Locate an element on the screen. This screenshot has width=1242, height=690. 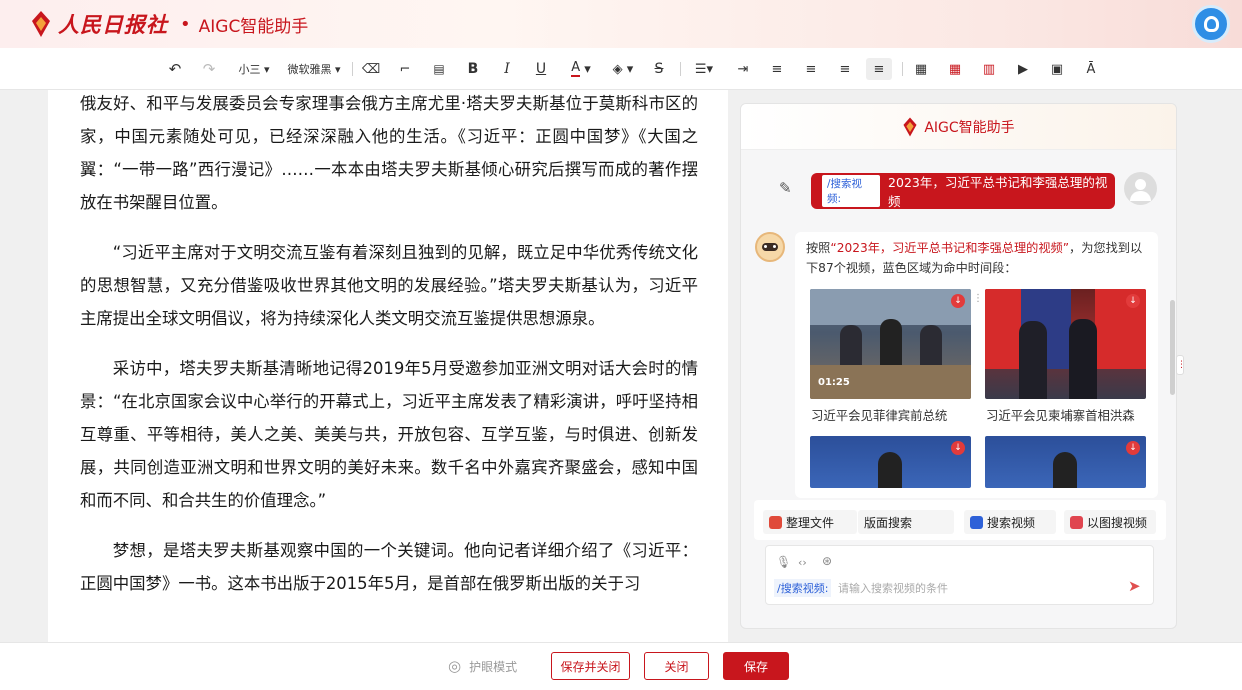
user-avatar is located at coordinates (1211, 24).